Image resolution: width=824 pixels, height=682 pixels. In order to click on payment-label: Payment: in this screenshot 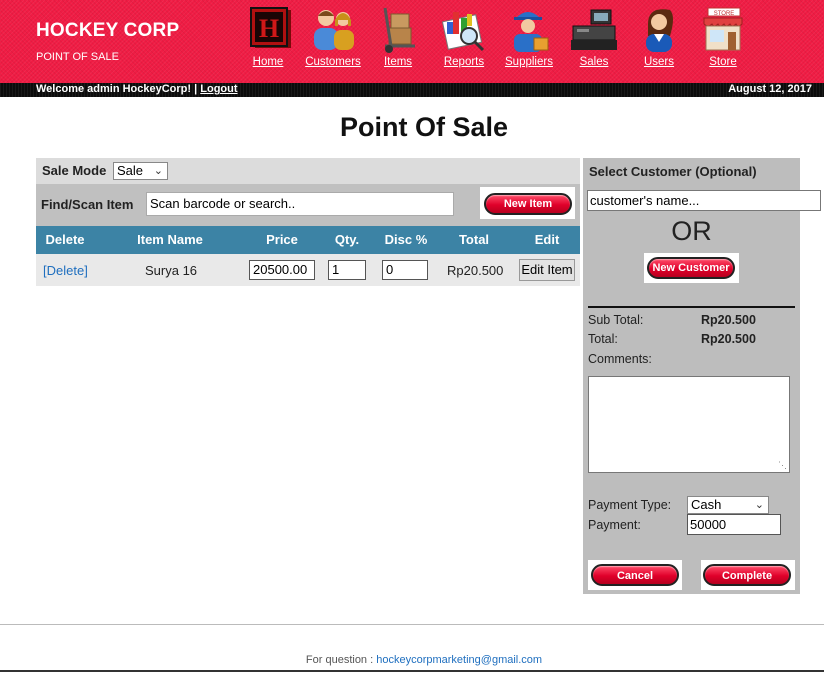, I will do `click(614, 525)`.